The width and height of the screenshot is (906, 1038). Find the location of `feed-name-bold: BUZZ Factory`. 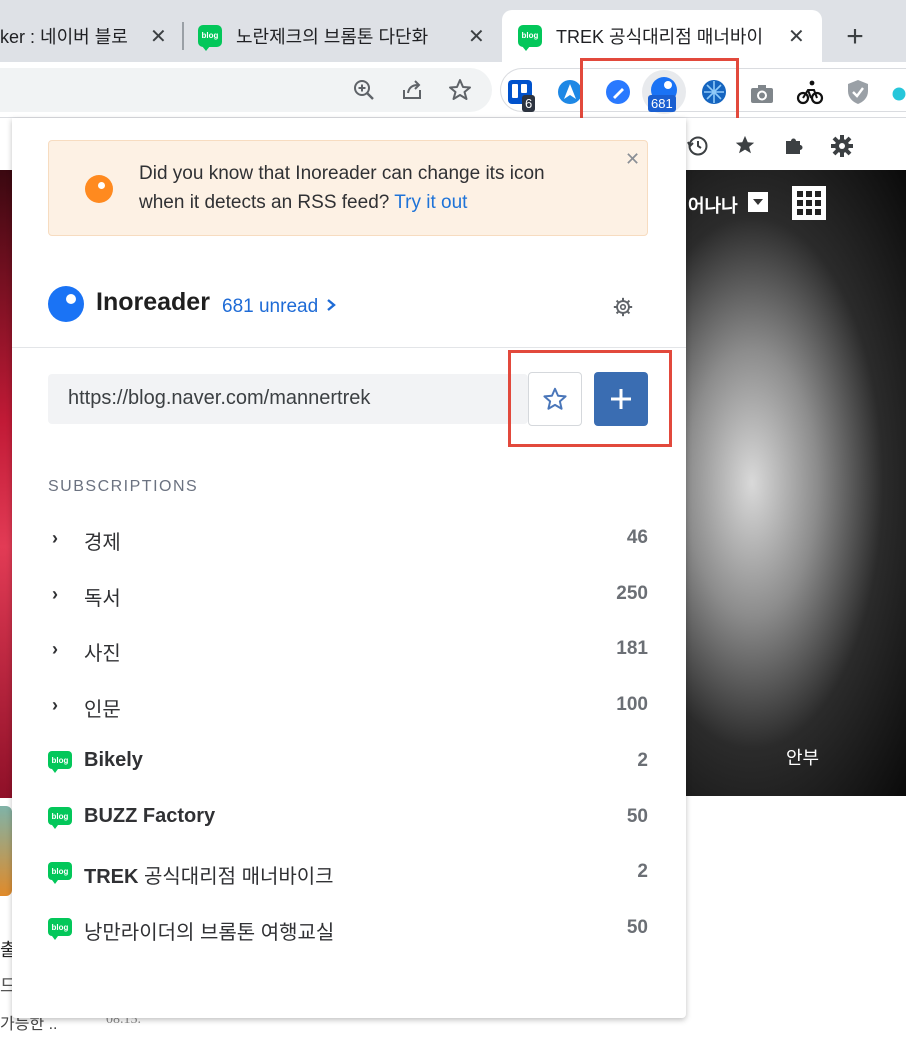

feed-name-bold: BUZZ Factory is located at coordinates (150, 816).